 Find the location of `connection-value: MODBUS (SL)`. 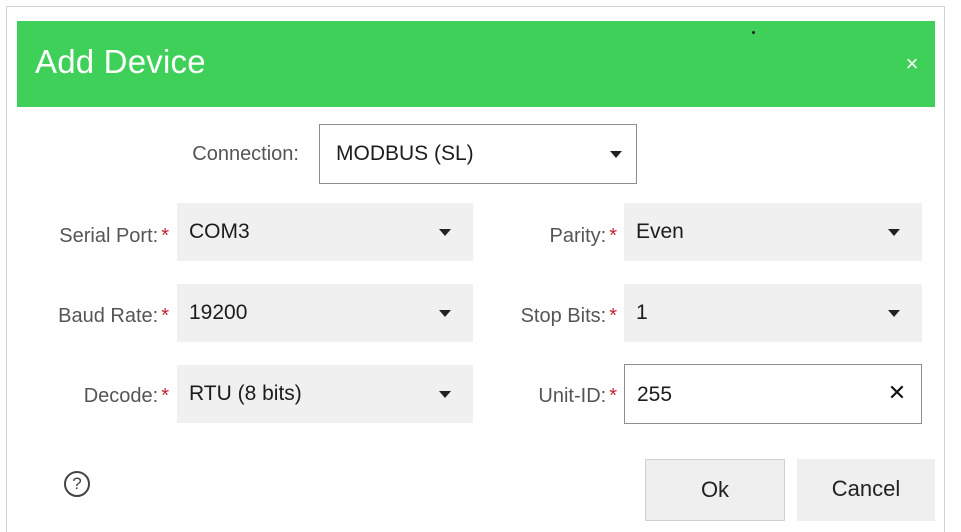

connection-value: MODBUS (SL) is located at coordinates (405, 153).